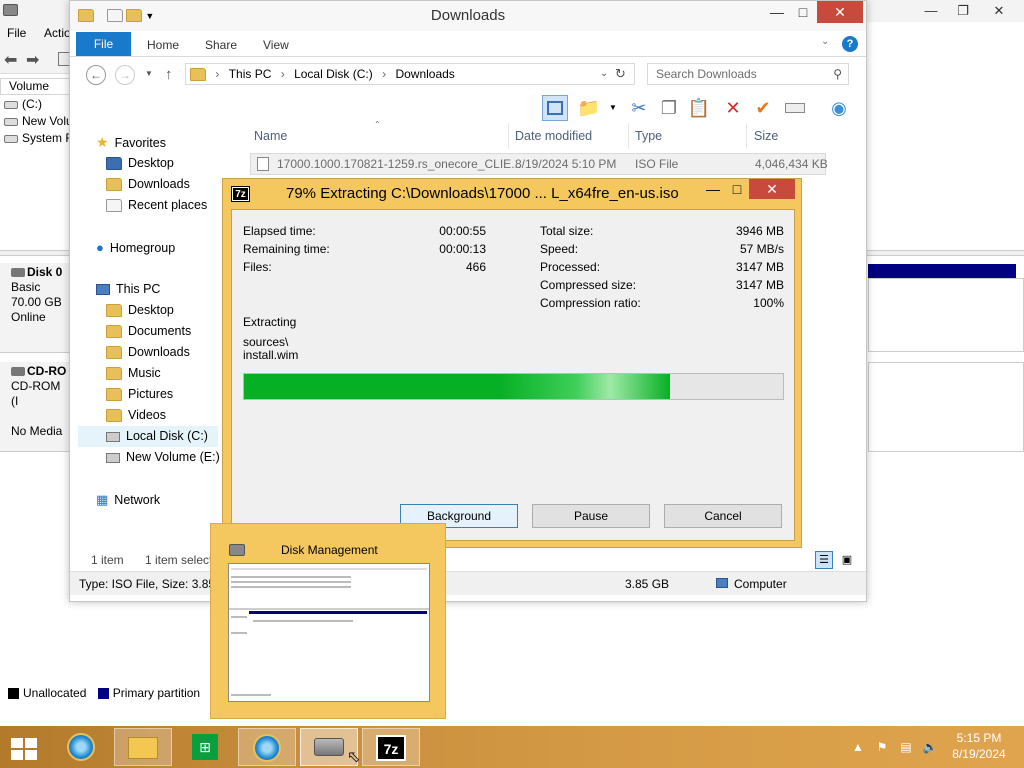 This screenshot has width=1024, height=768. What do you see at coordinates (906, 747) in the screenshot?
I see `network-icon: ▤` at bounding box center [906, 747].